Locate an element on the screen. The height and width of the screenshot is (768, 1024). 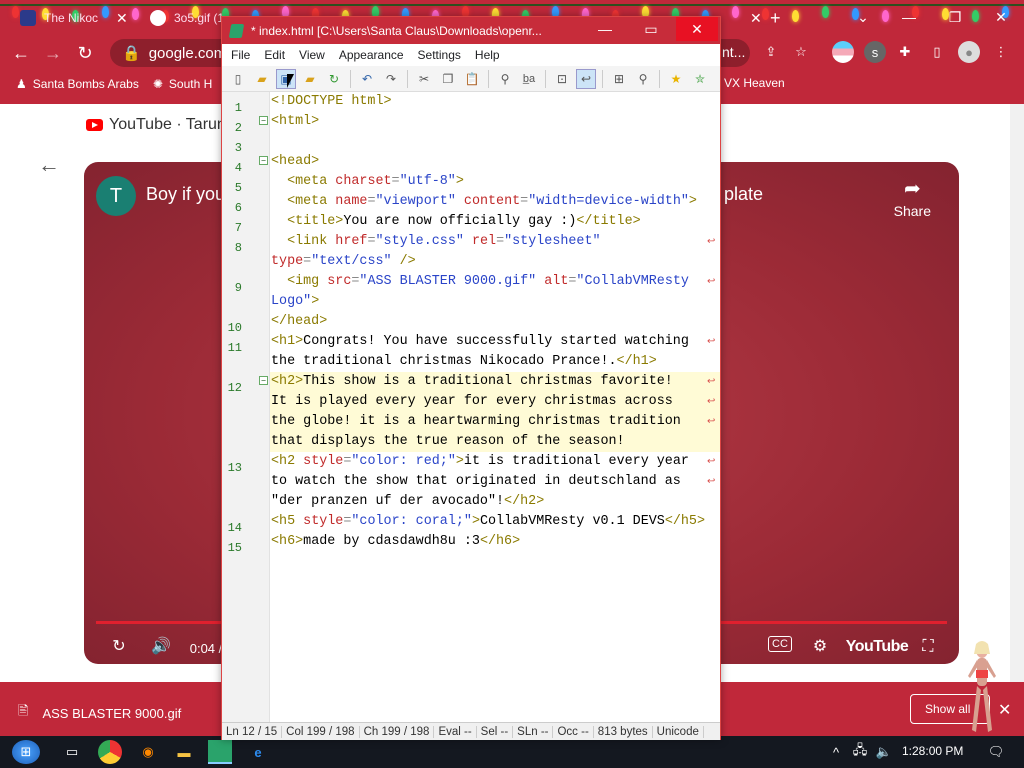
youtube-brand: YouTube is located at coordinates (877, 647).